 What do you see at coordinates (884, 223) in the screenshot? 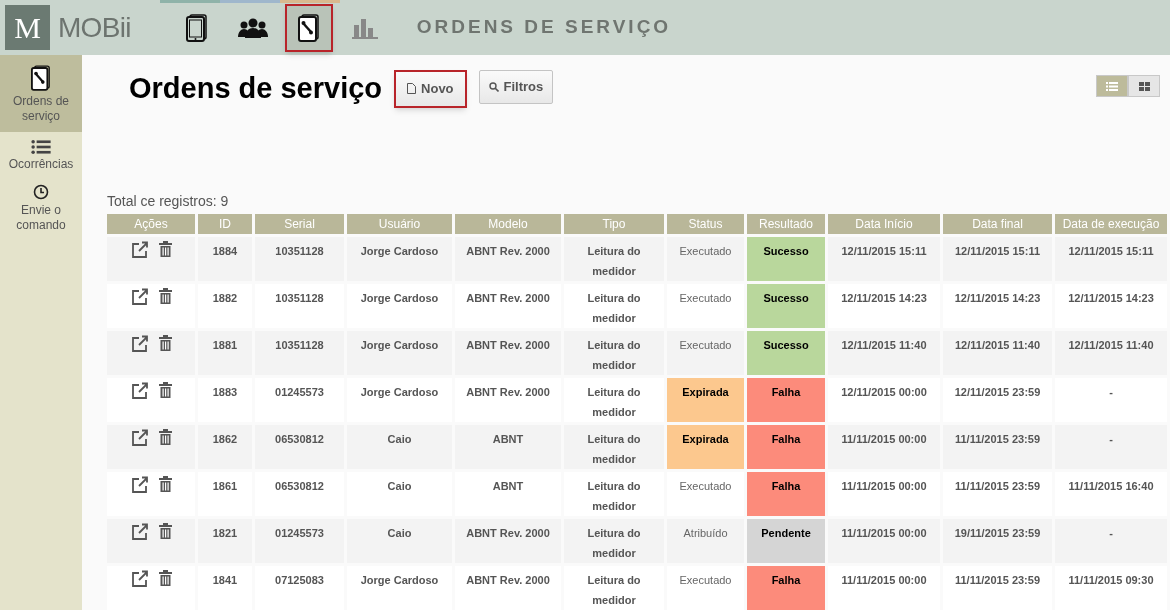
I see `column-header: Data Início` at bounding box center [884, 223].